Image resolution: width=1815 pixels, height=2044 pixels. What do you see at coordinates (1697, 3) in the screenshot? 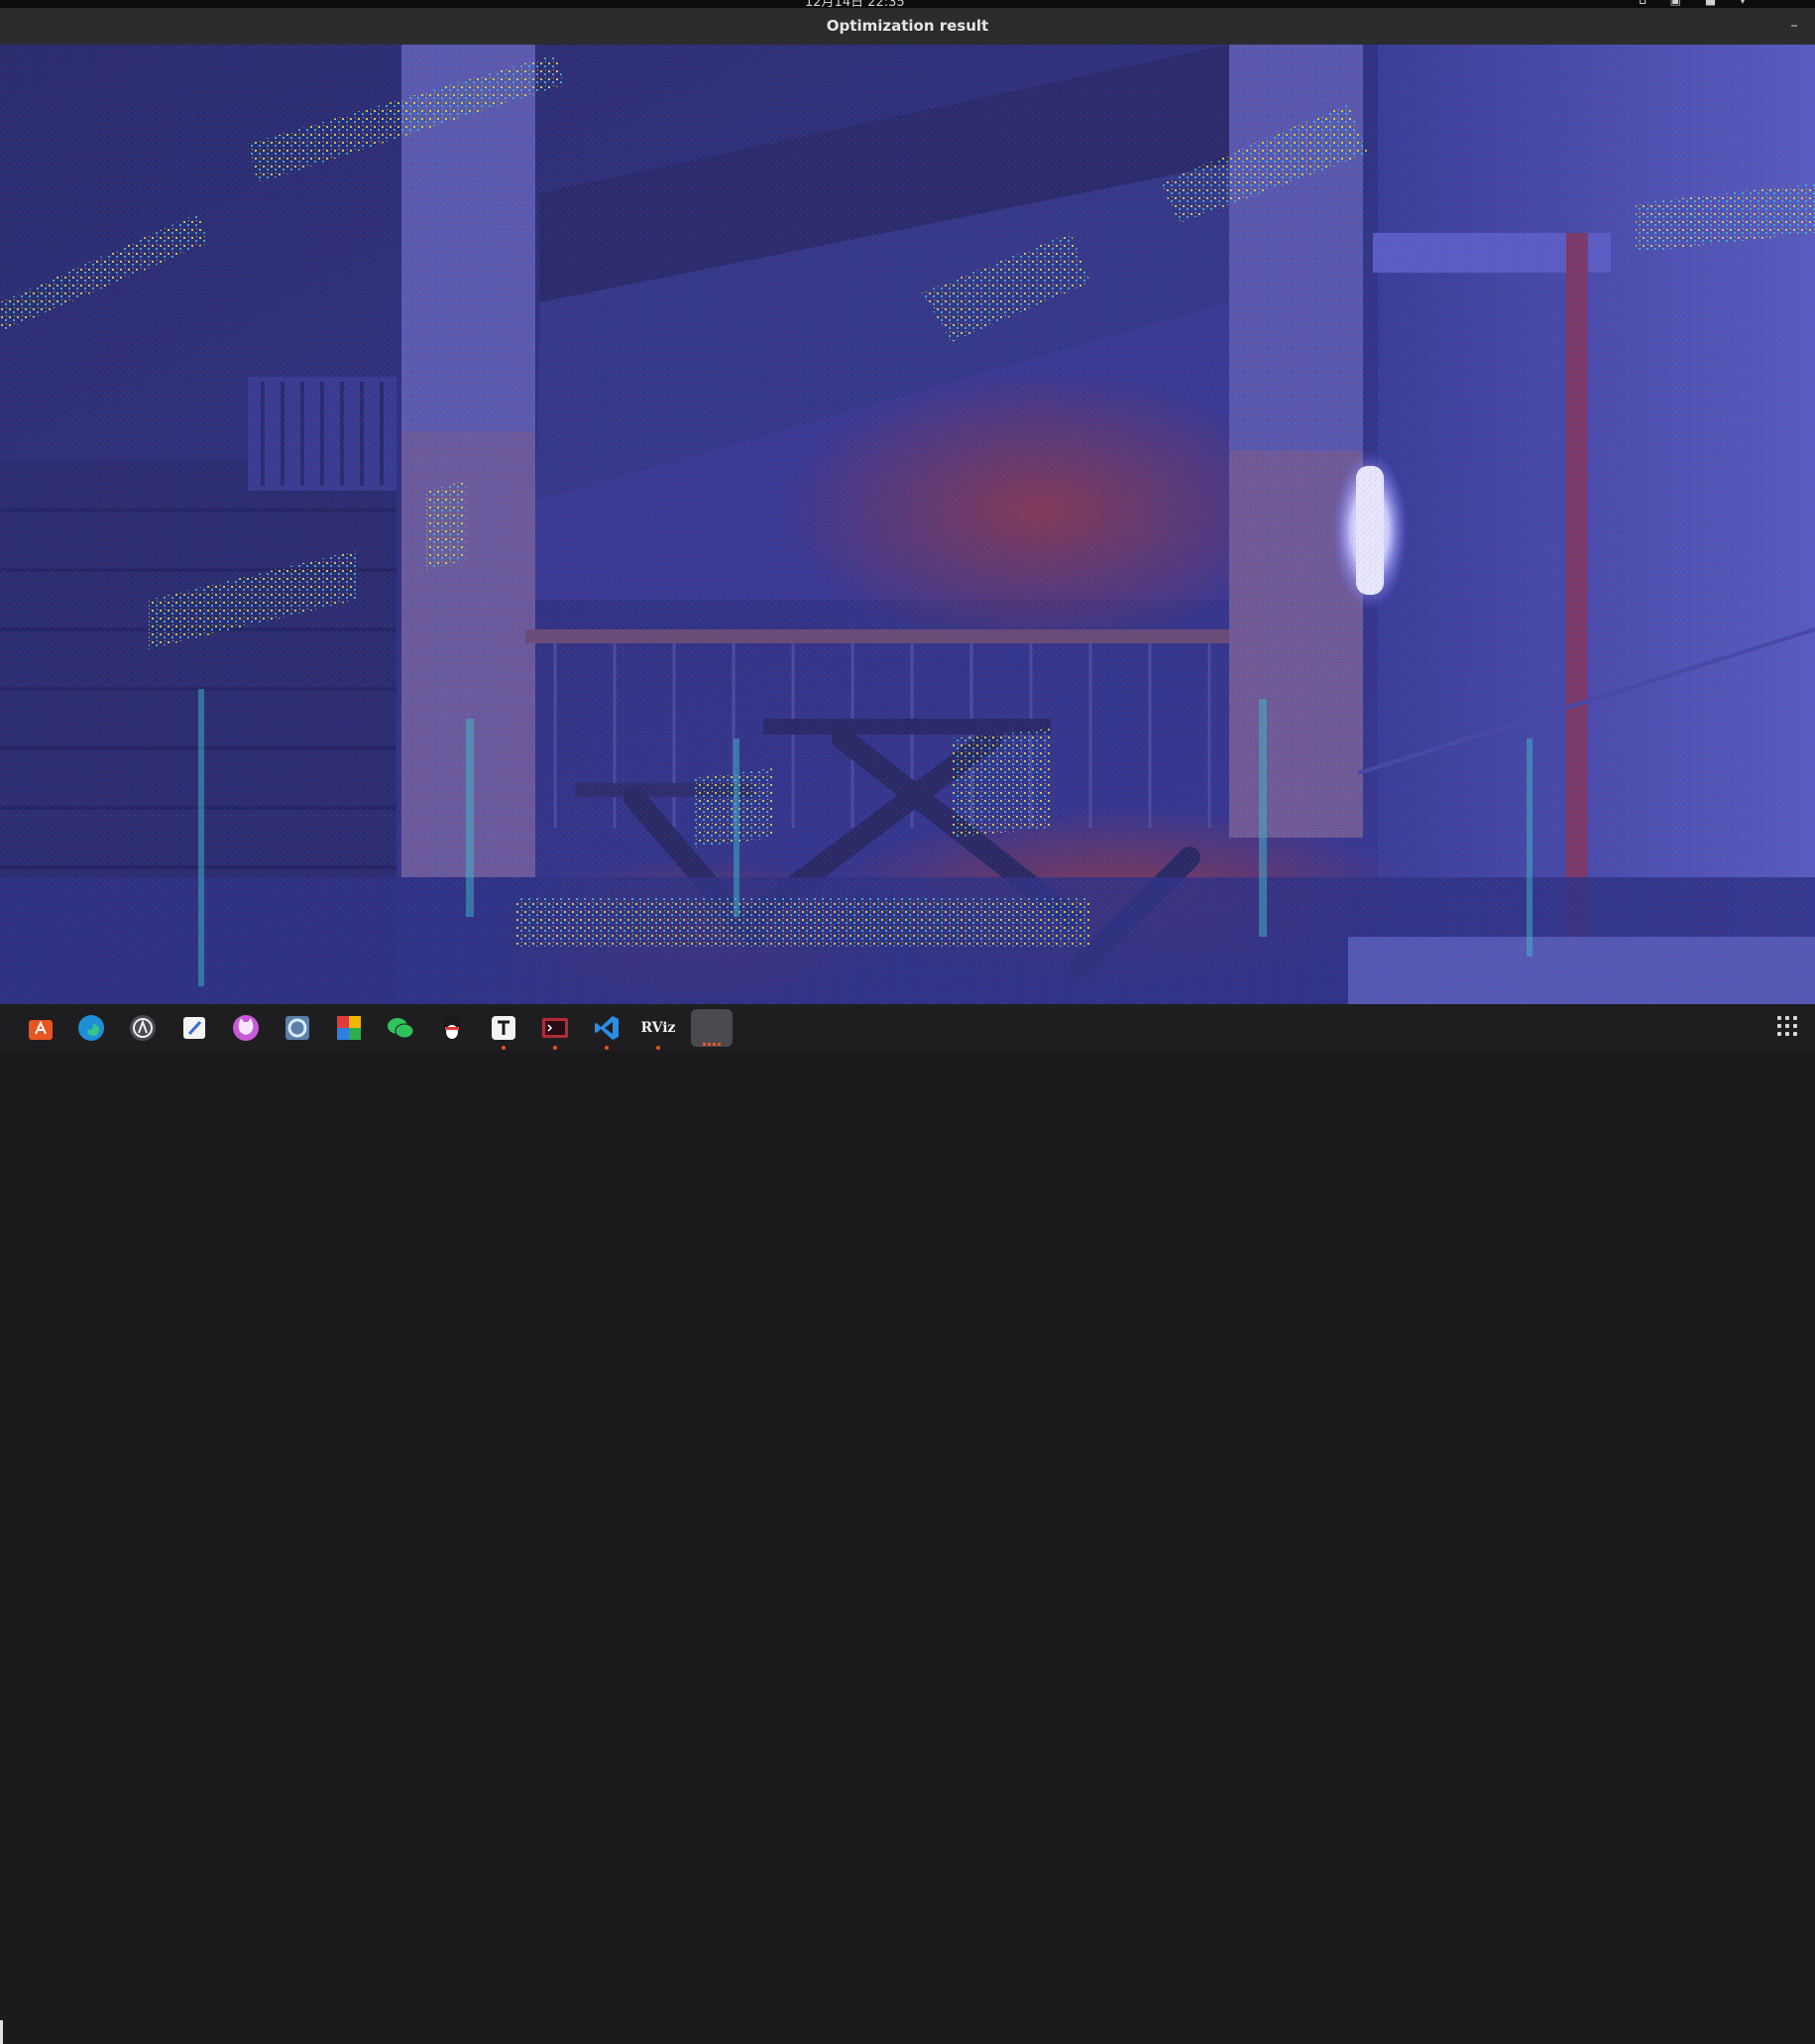
I see `system-tray-icons: ⌂ ▣ ■ ▾` at bounding box center [1697, 3].